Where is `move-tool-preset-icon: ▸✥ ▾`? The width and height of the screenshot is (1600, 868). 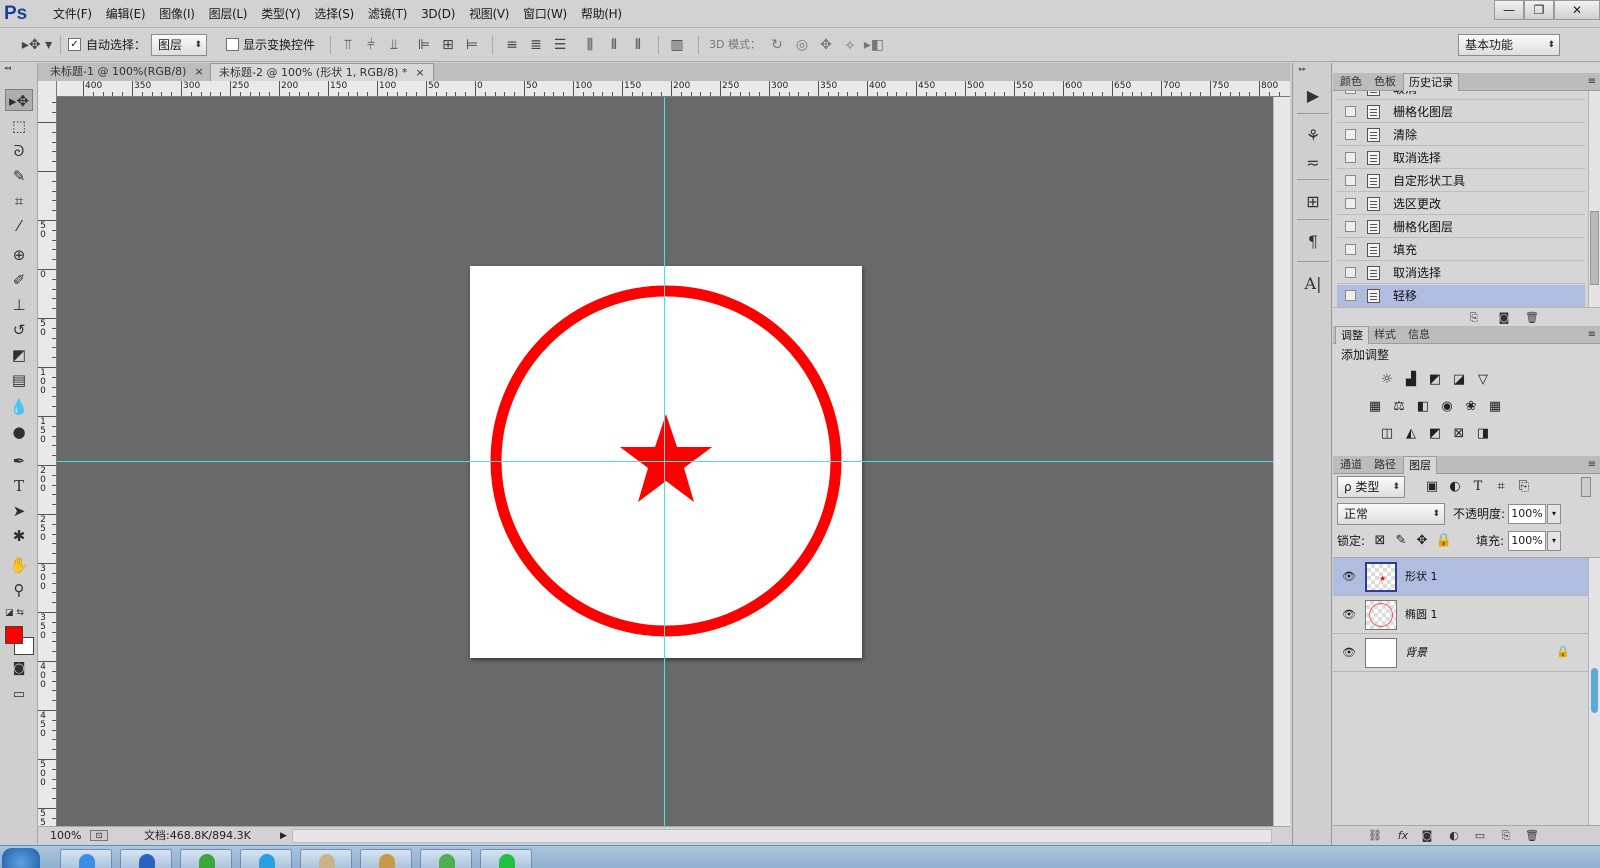 move-tool-preset-icon: ▸✥ ▾ is located at coordinates (37, 45).